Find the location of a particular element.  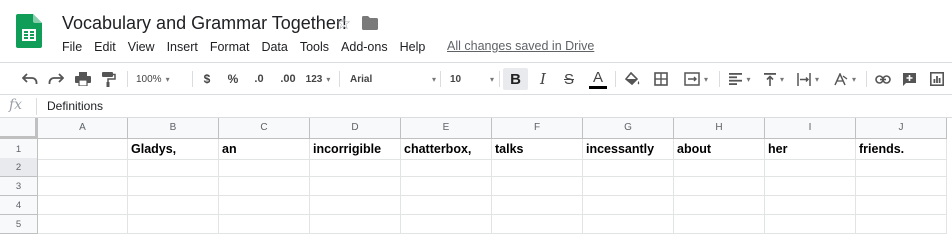

cell-e2 is located at coordinates (446, 167).